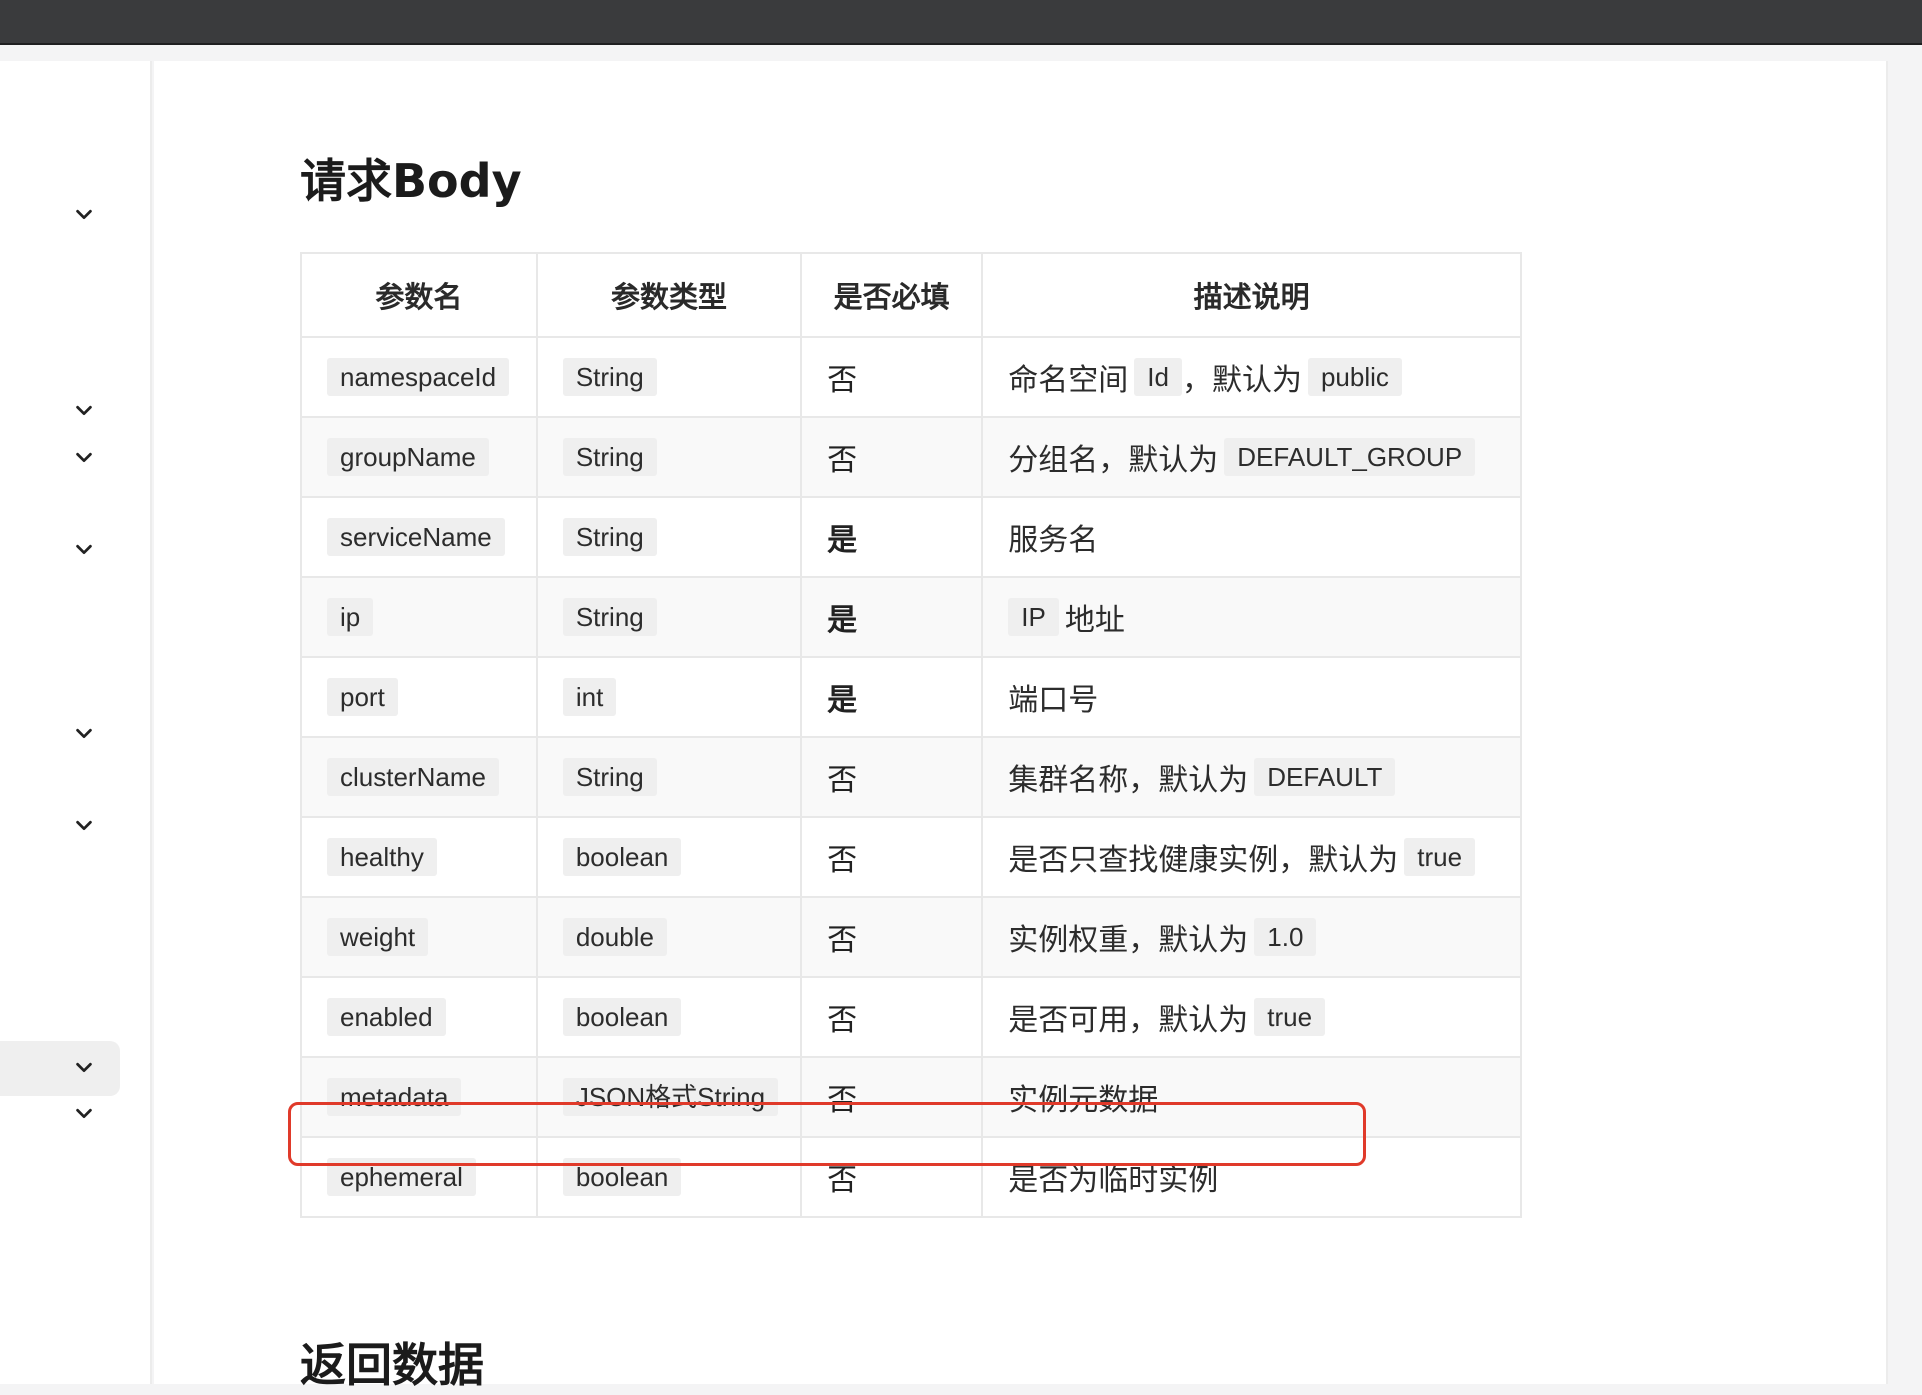  What do you see at coordinates (1033, 617) in the screenshot?
I see `description-code: IP` at bounding box center [1033, 617].